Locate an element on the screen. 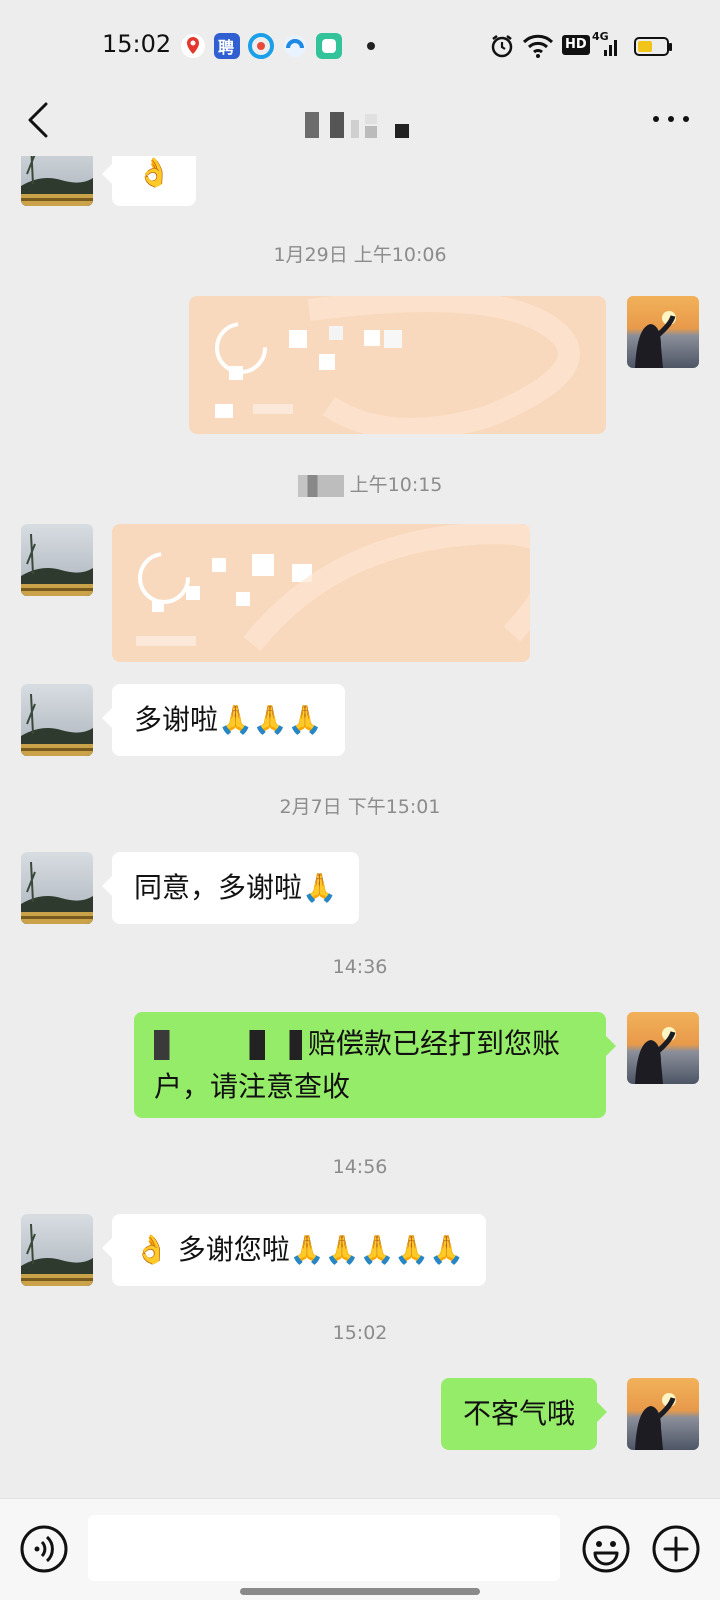 The height and width of the screenshot is (1600, 720). voice-button is located at coordinates (44, 1549).